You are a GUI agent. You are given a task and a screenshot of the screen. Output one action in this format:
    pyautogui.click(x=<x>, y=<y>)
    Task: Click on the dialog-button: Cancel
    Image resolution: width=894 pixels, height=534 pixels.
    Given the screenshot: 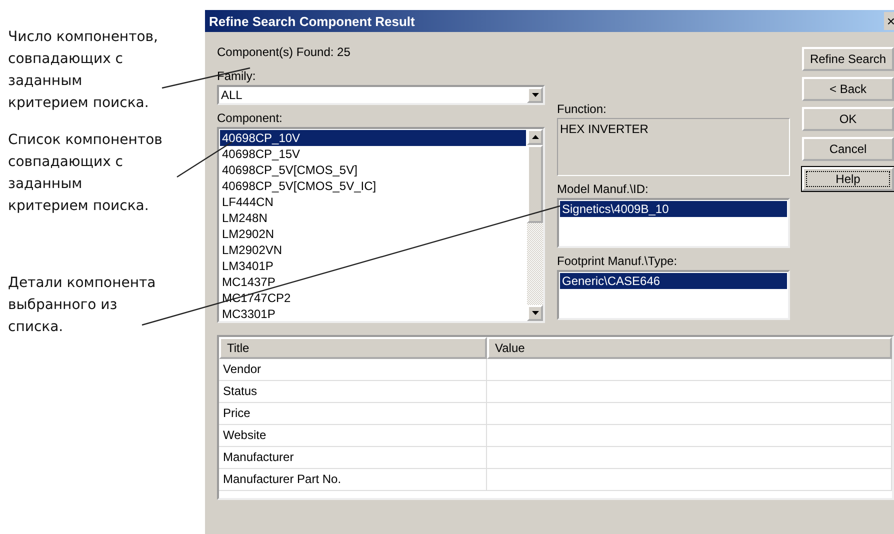 What is the action you would take?
    pyautogui.click(x=848, y=149)
    